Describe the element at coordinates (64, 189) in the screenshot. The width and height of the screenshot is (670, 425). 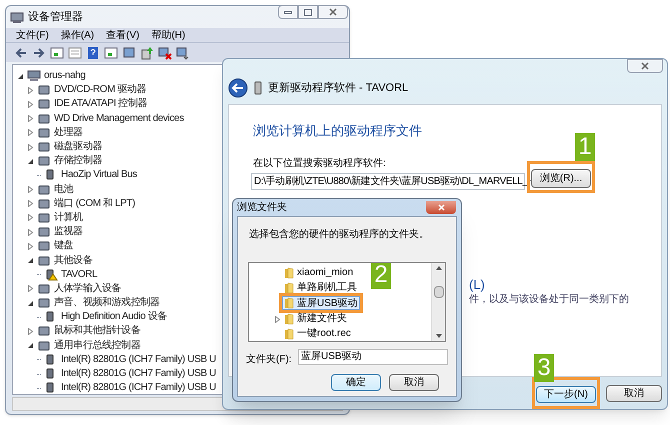
I see `tree-item: 电池` at that location.